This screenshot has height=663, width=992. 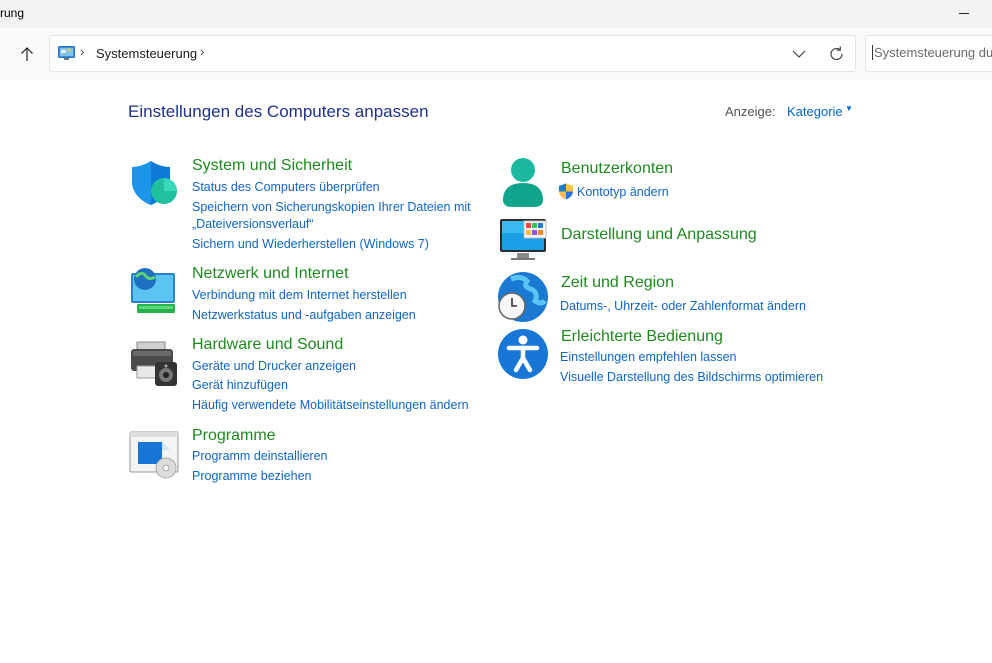 I want to click on network-icon, so click(x=154, y=291).